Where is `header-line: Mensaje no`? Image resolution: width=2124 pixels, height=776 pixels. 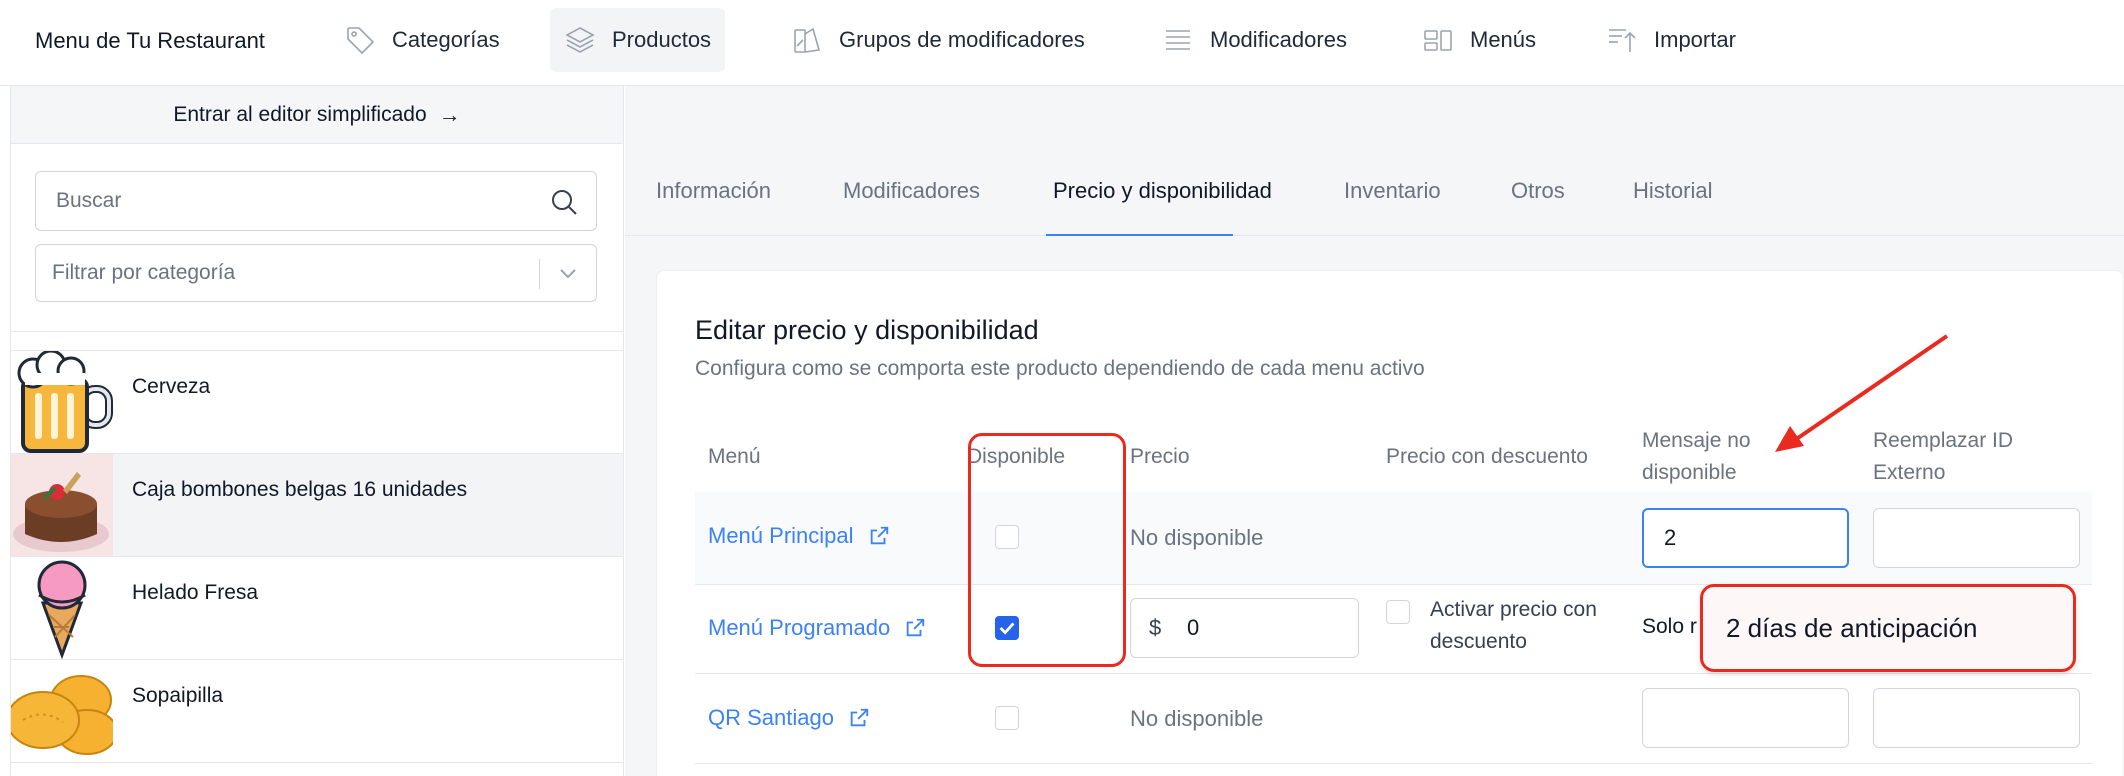
header-line: Mensaje no is located at coordinates (1696, 440).